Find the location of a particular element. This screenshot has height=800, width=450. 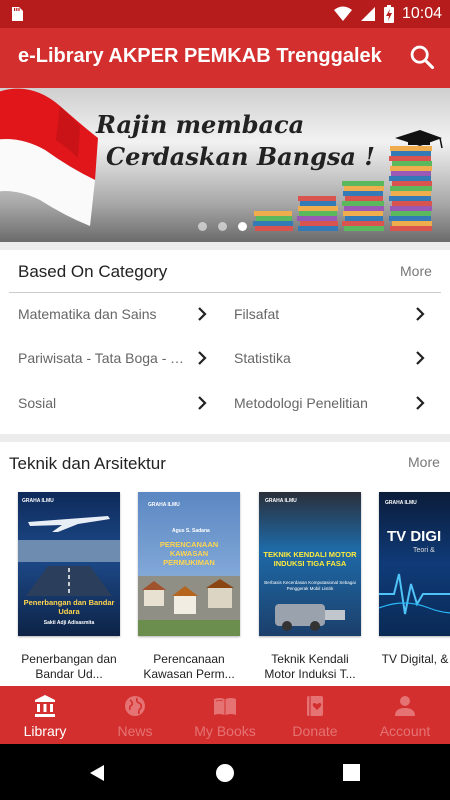

category-item: Sosial is located at coordinates (114, 403).